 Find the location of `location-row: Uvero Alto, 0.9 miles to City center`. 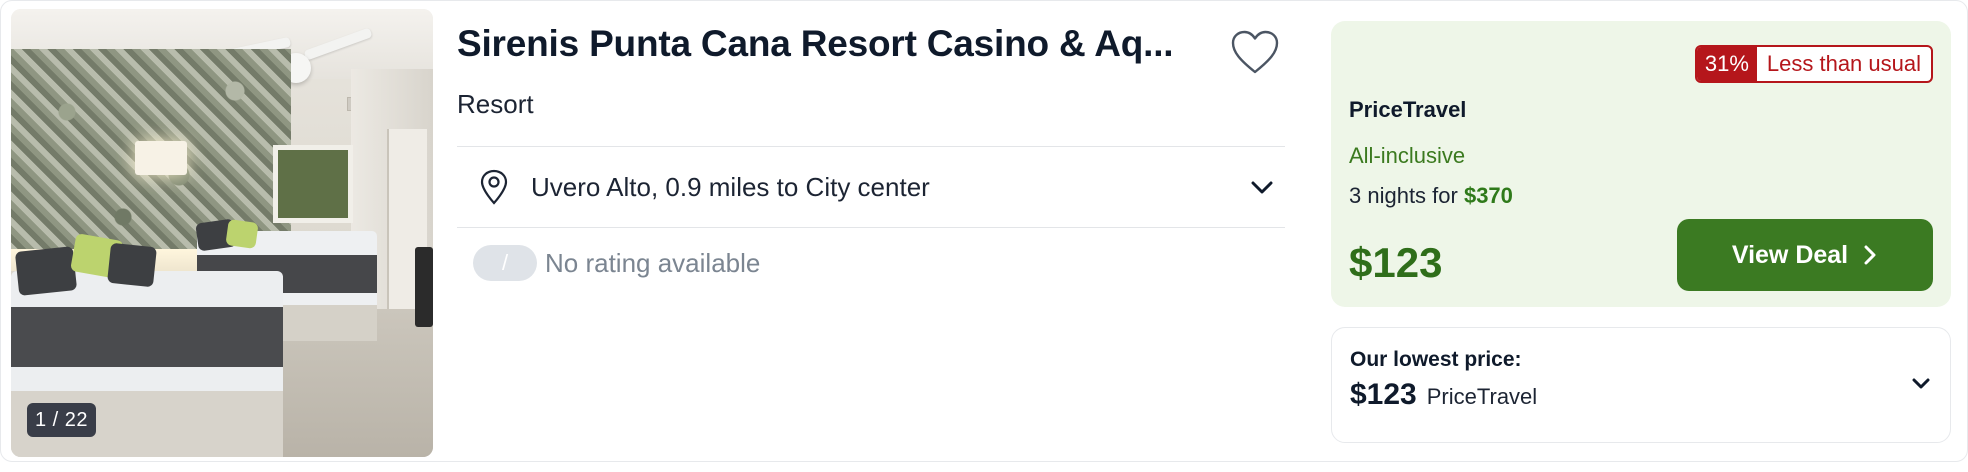

location-row: Uvero Alto, 0.9 miles to City center is located at coordinates (871, 187).